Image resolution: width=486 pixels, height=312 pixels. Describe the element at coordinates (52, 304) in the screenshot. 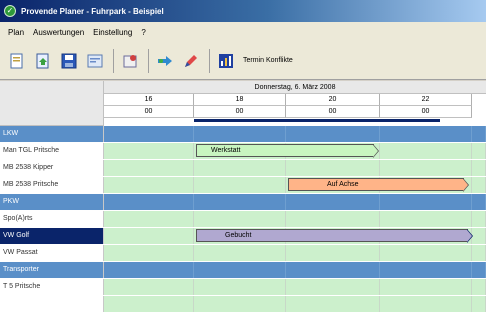

I see `resource-label` at that location.